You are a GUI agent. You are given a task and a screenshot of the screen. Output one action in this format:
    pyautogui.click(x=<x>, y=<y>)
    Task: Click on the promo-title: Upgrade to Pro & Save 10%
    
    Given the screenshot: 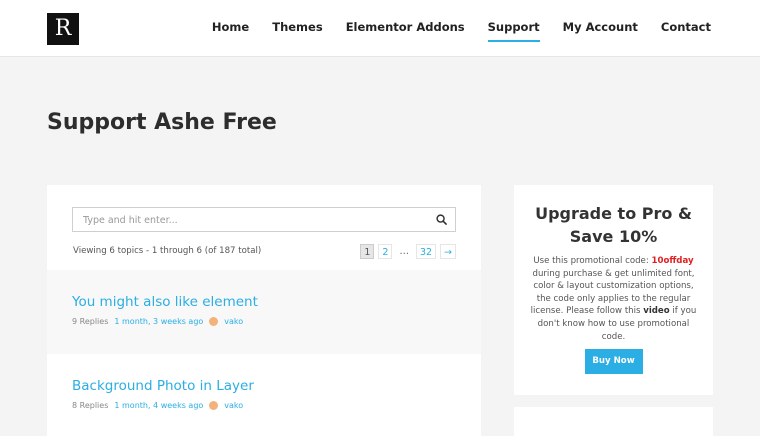 What is the action you would take?
    pyautogui.click(x=613, y=225)
    